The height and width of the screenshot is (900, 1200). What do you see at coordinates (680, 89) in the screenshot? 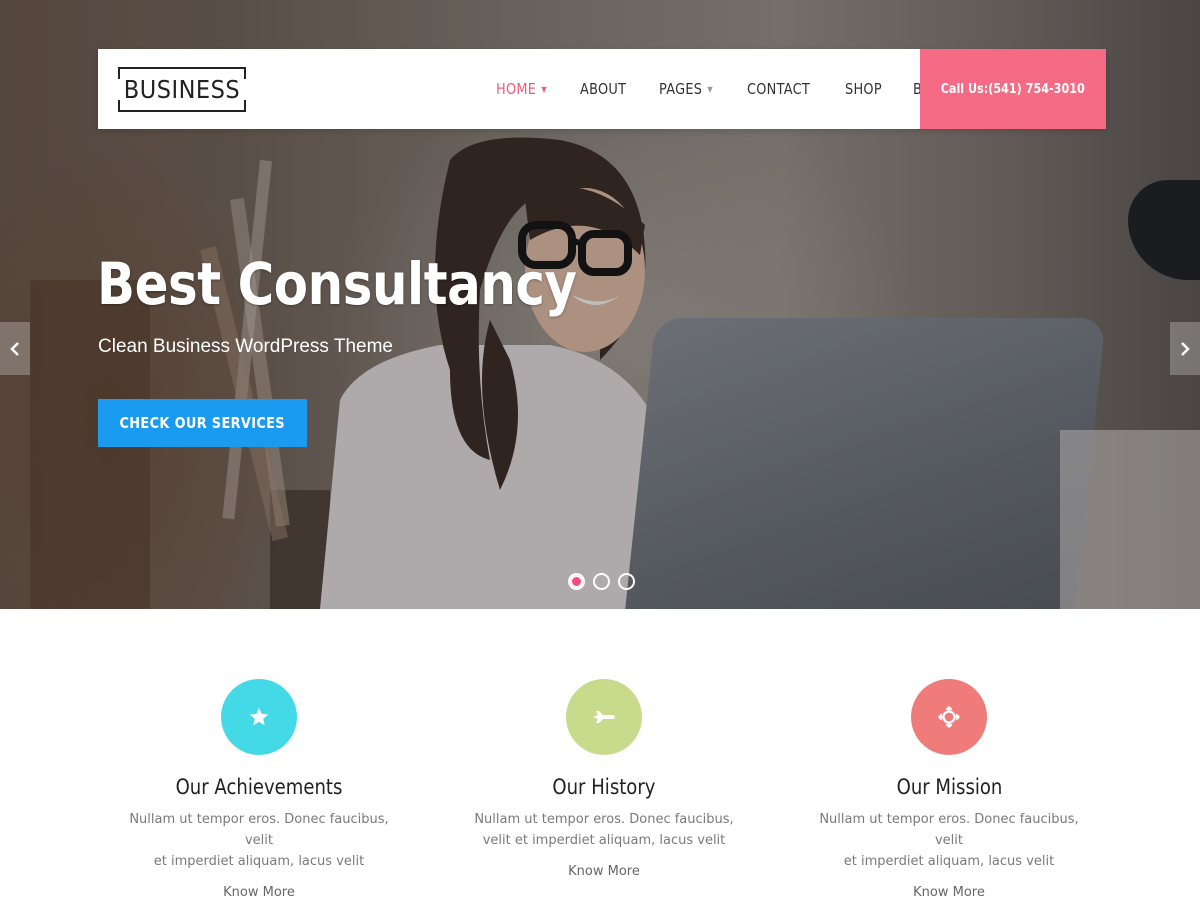
I see `nav-label: PAGES` at bounding box center [680, 89].